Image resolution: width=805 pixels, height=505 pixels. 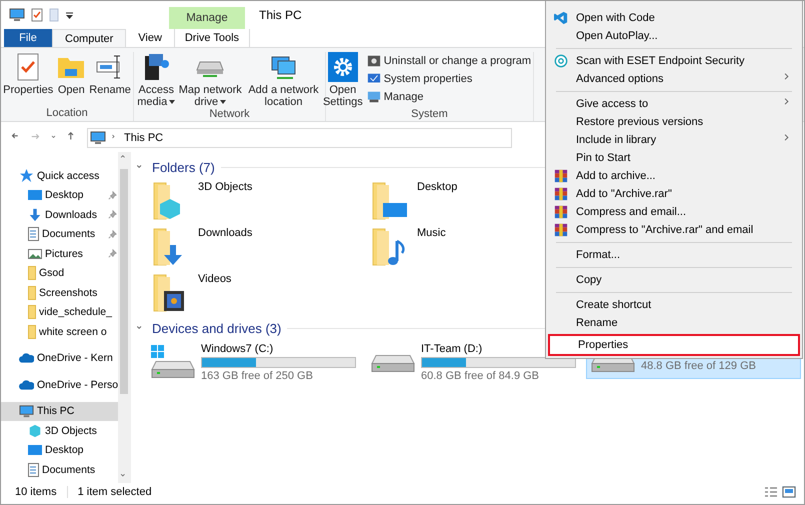 What do you see at coordinates (429, 115) in the screenshot?
I see `group-label: System` at bounding box center [429, 115].